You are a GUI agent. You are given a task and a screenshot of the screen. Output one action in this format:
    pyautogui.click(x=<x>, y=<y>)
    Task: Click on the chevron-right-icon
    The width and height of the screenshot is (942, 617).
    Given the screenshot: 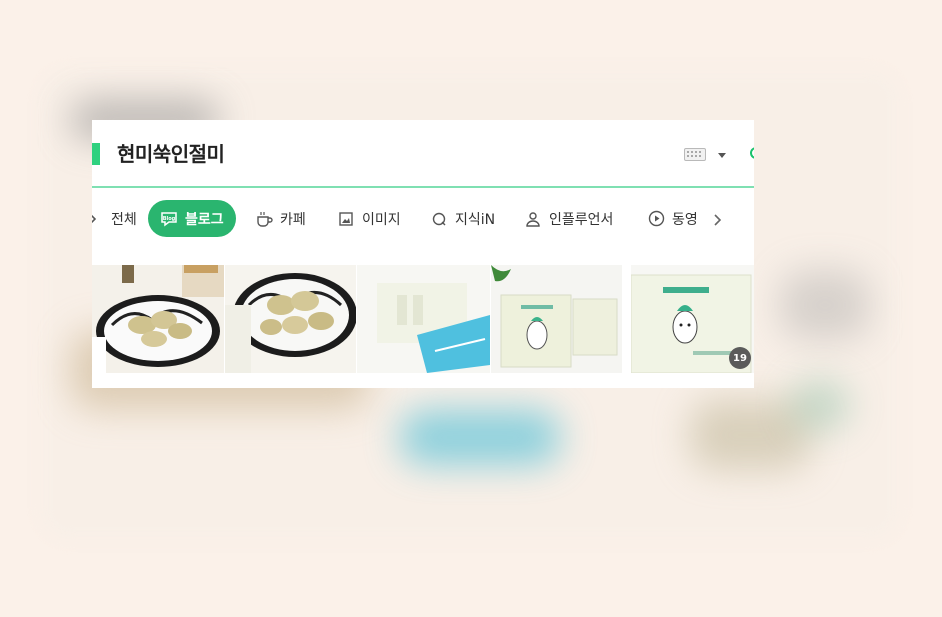 What is the action you would take?
    pyautogui.click(x=717, y=219)
    